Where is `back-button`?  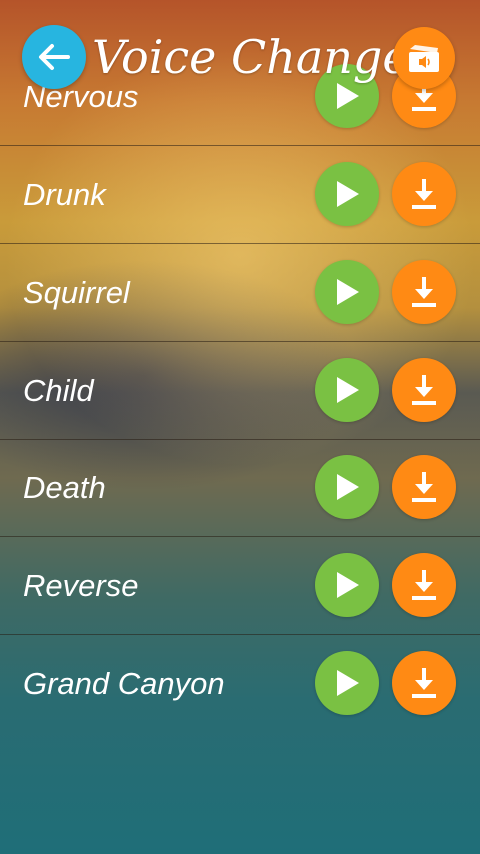
back-button is located at coordinates (54, 57).